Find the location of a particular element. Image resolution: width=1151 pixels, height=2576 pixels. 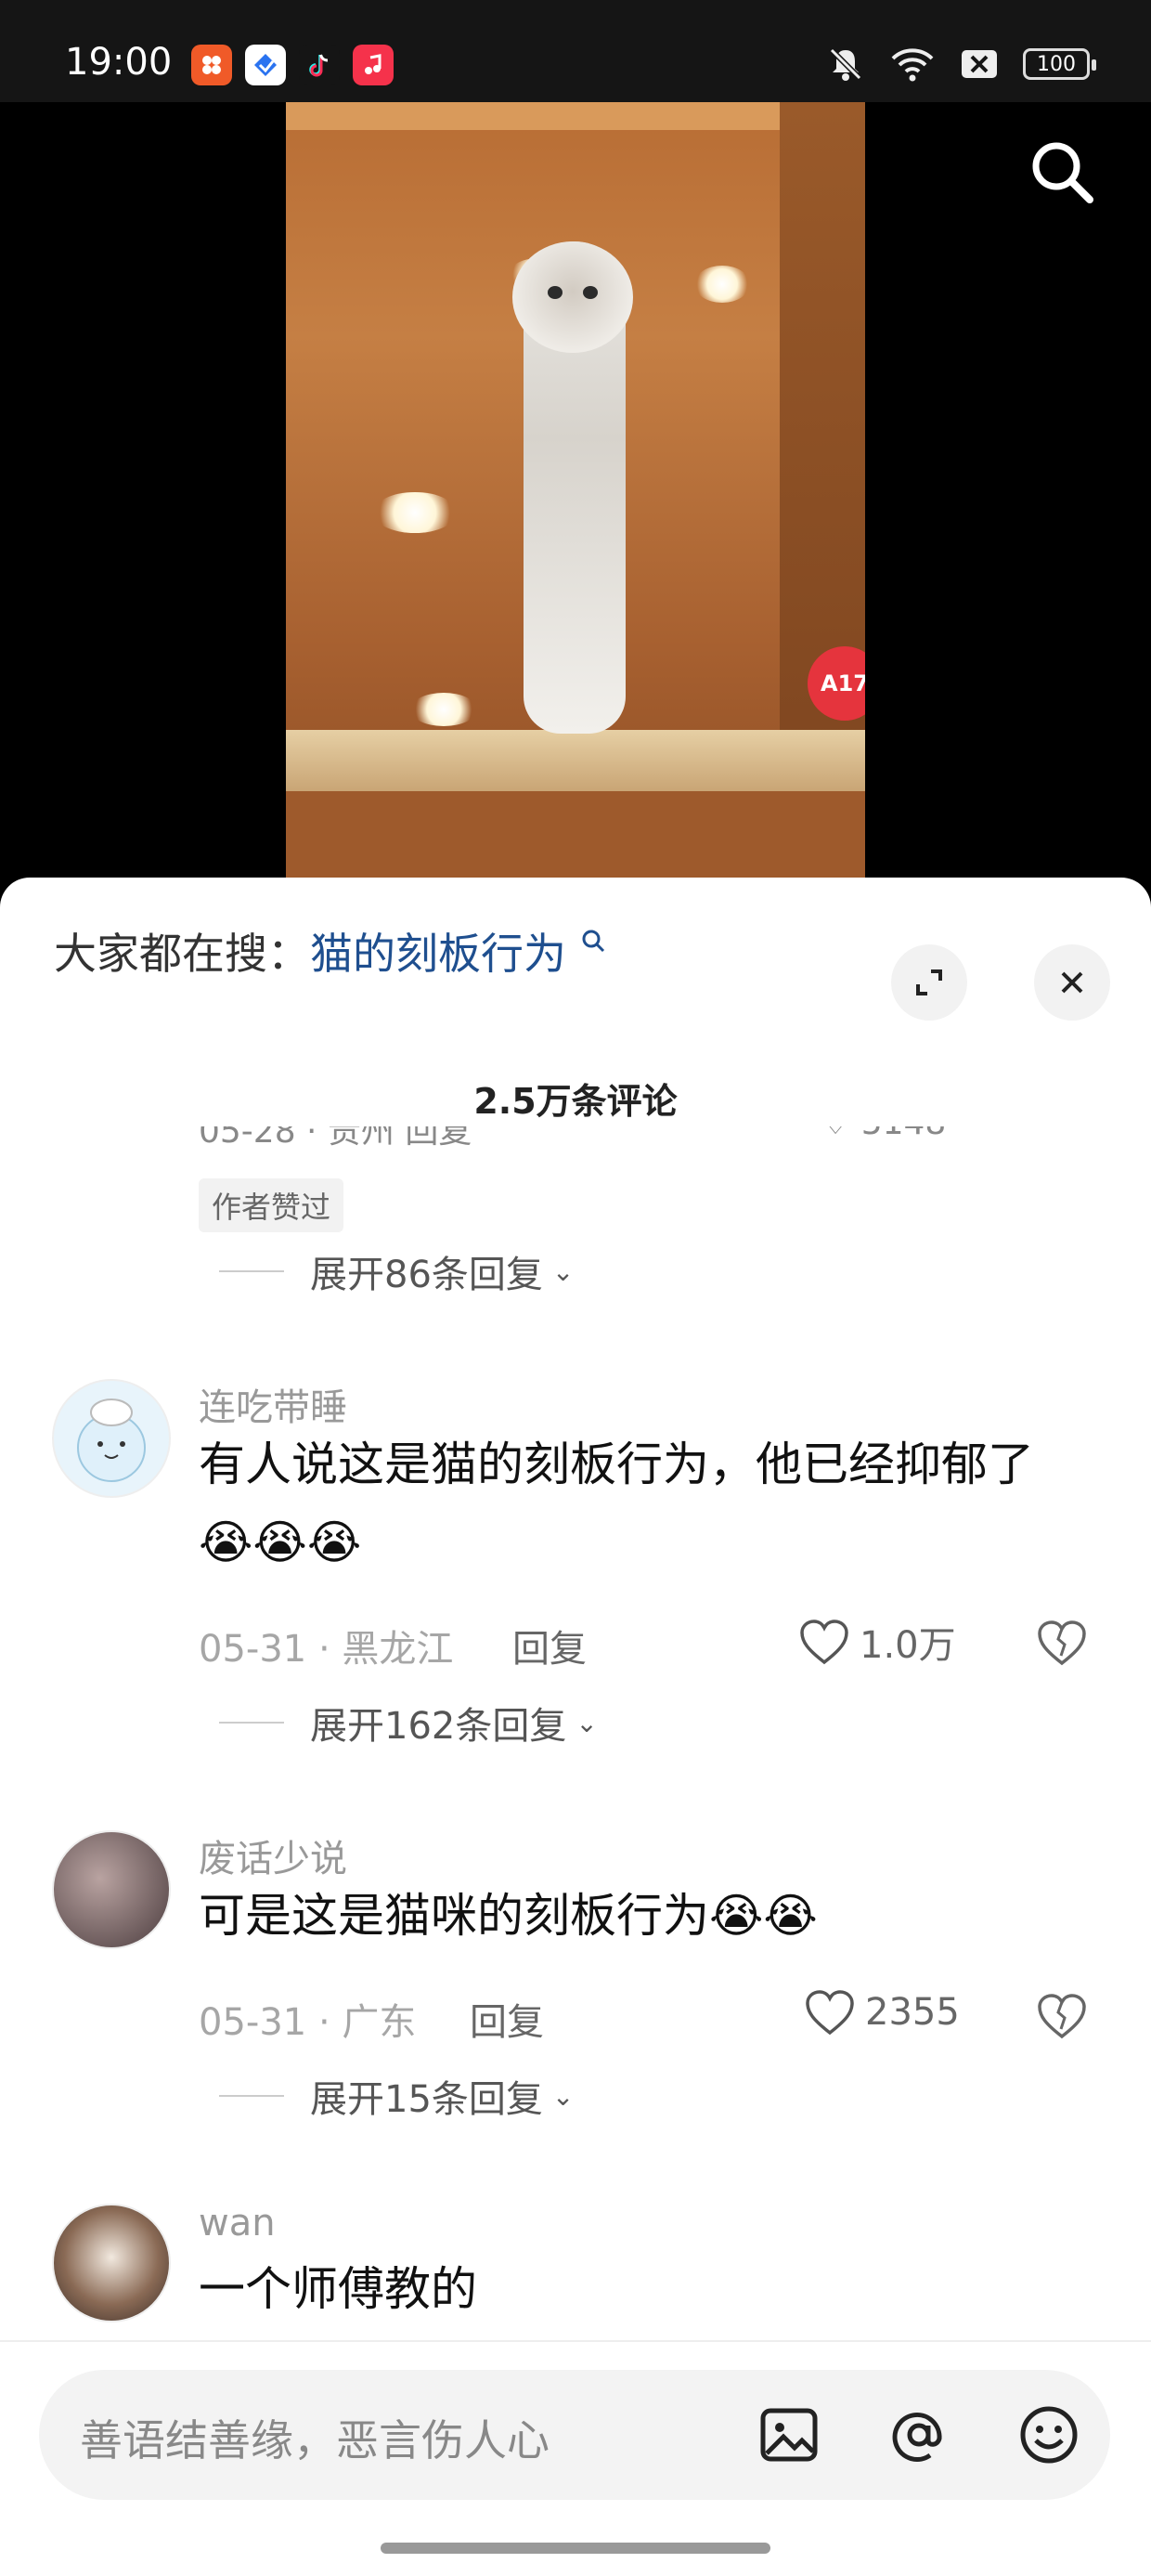

video-shelf is located at coordinates (575, 760).